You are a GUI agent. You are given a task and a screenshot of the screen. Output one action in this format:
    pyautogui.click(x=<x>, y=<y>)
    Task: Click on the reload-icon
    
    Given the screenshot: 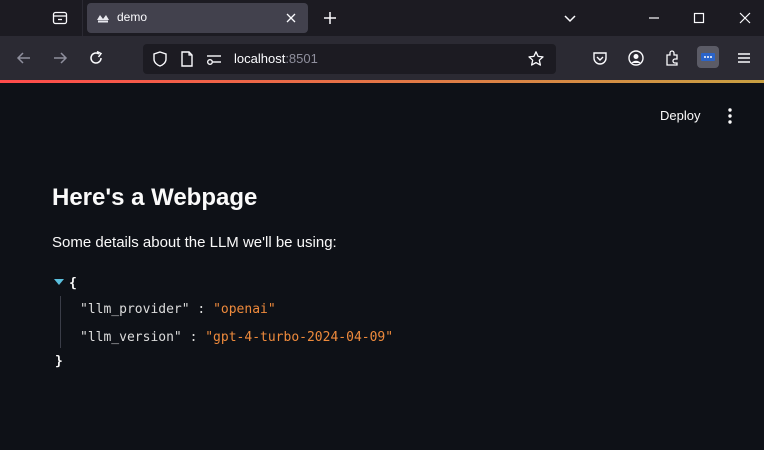 What is the action you would take?
    pyautogui.click(x=96, y=58)
    